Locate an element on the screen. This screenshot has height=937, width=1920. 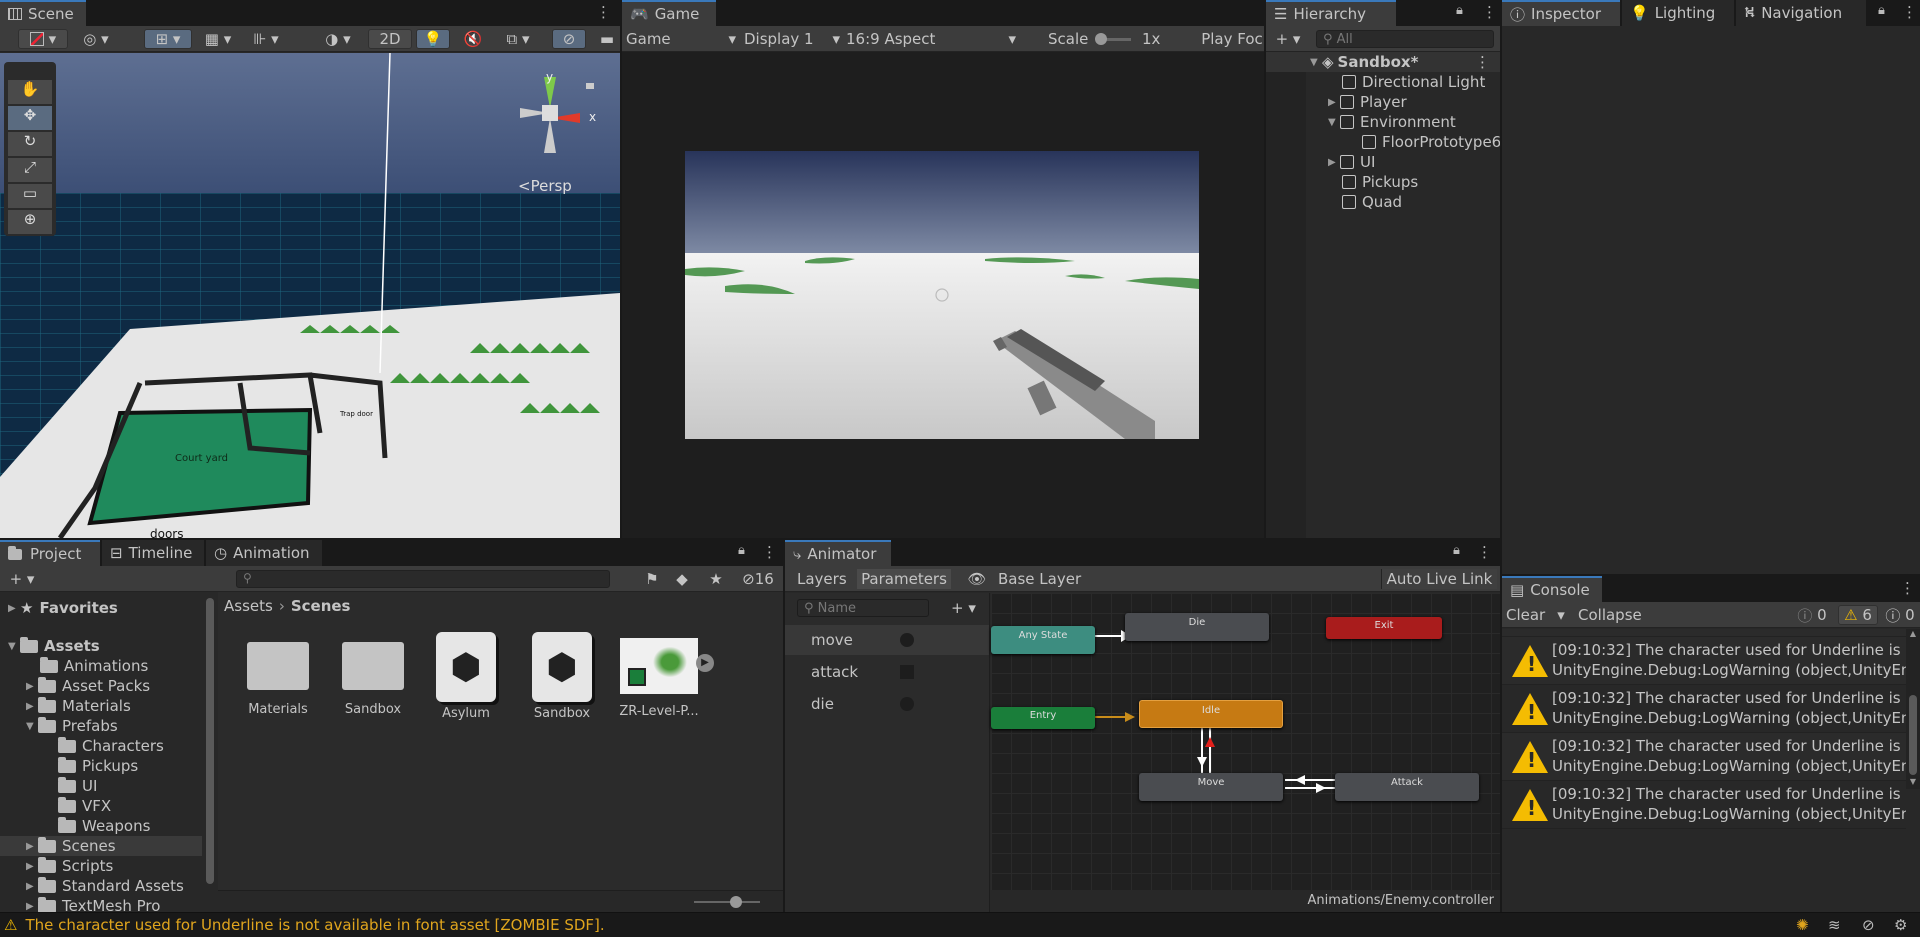
render-mode-icon: ◑ ▾ is located at coordinates (338, 39).